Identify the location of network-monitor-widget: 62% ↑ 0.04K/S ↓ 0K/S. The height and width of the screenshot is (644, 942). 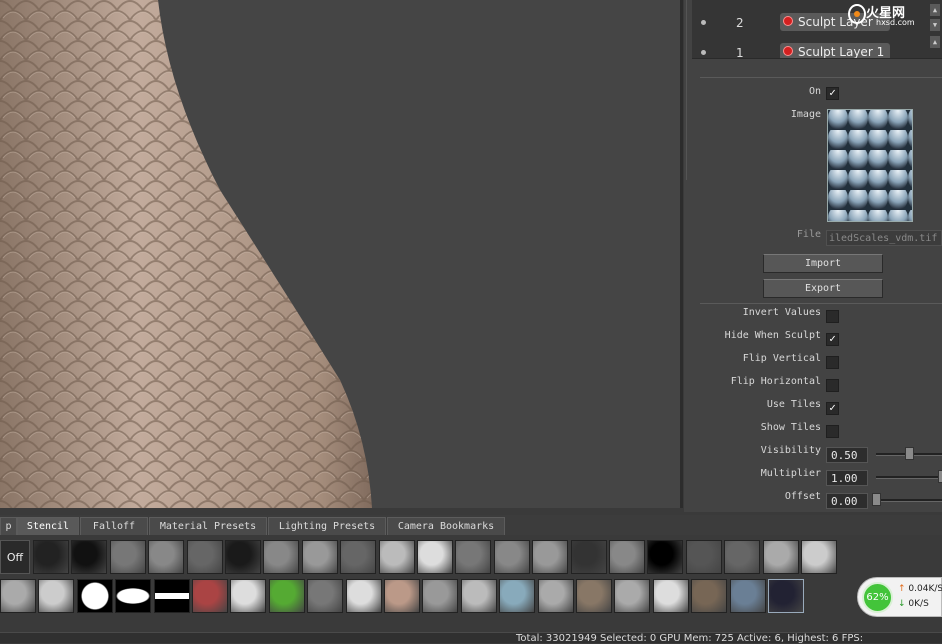
(899, 597).